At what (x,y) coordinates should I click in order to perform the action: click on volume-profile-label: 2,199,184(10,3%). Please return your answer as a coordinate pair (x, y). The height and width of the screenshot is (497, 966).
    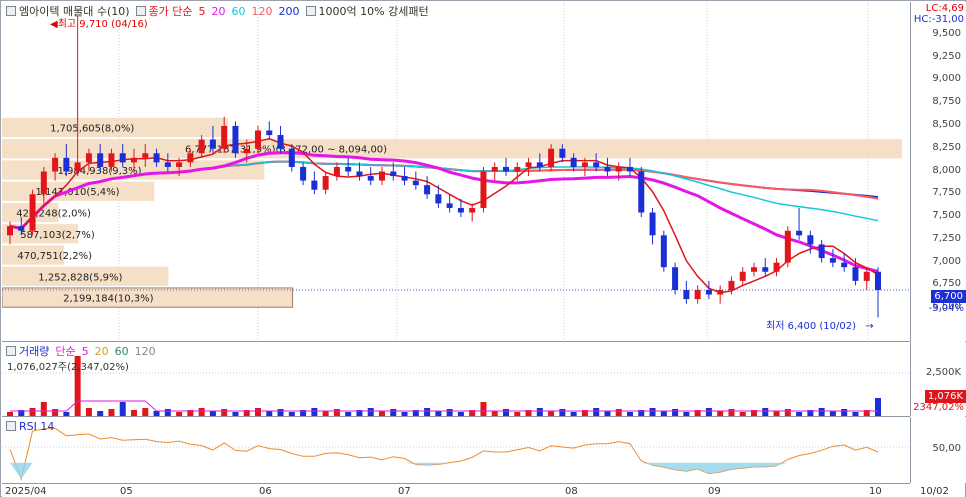
    Looking at the image, I should click on (108, 299).